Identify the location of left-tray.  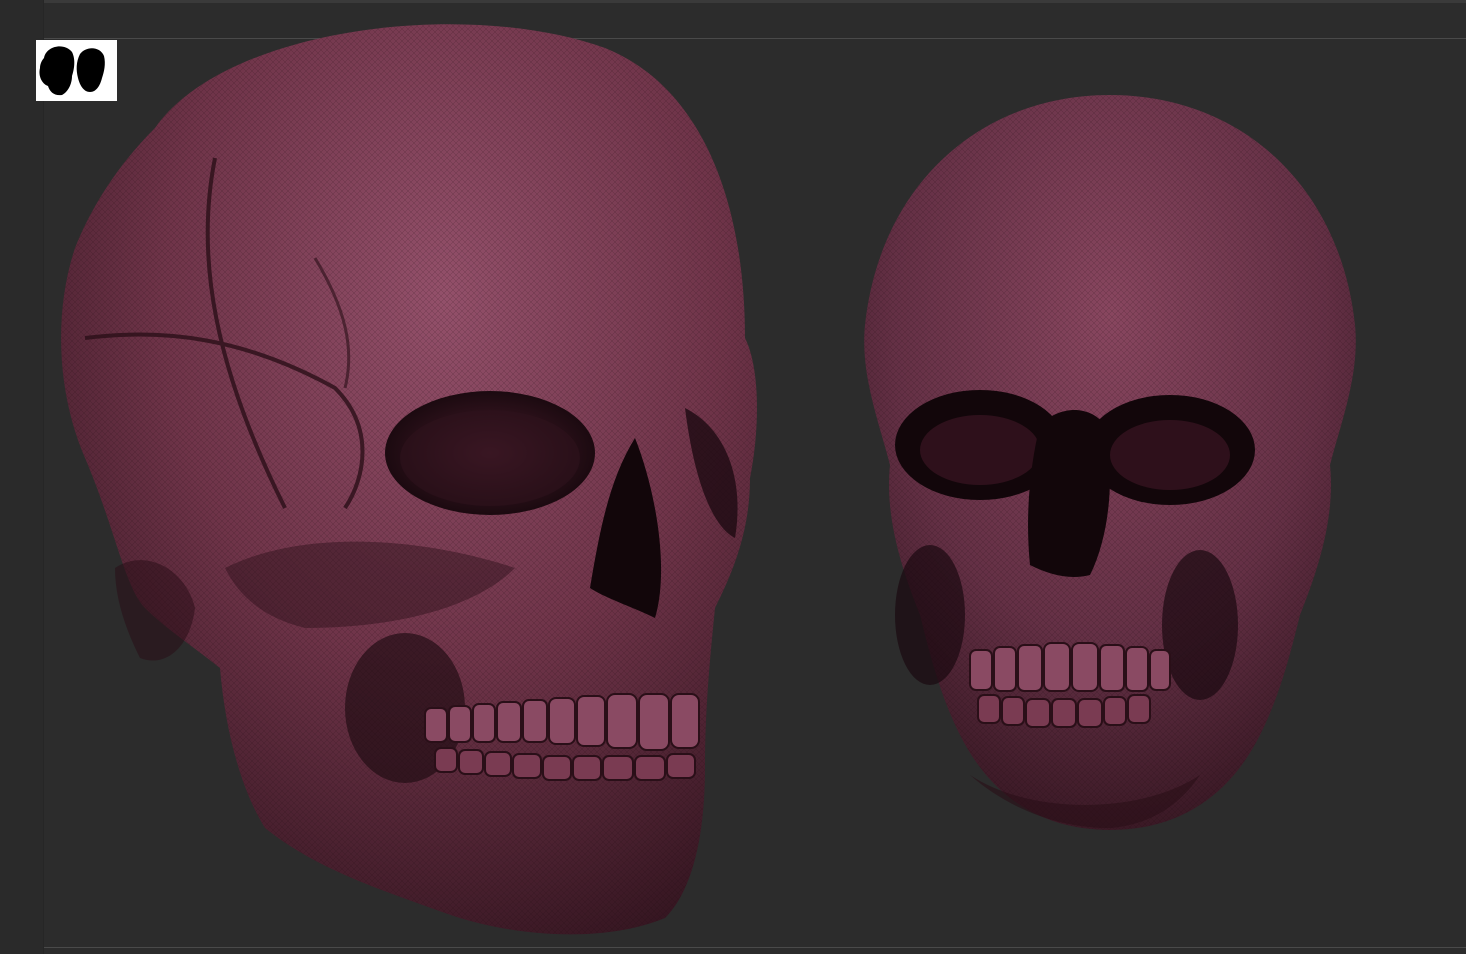
(22, 477).